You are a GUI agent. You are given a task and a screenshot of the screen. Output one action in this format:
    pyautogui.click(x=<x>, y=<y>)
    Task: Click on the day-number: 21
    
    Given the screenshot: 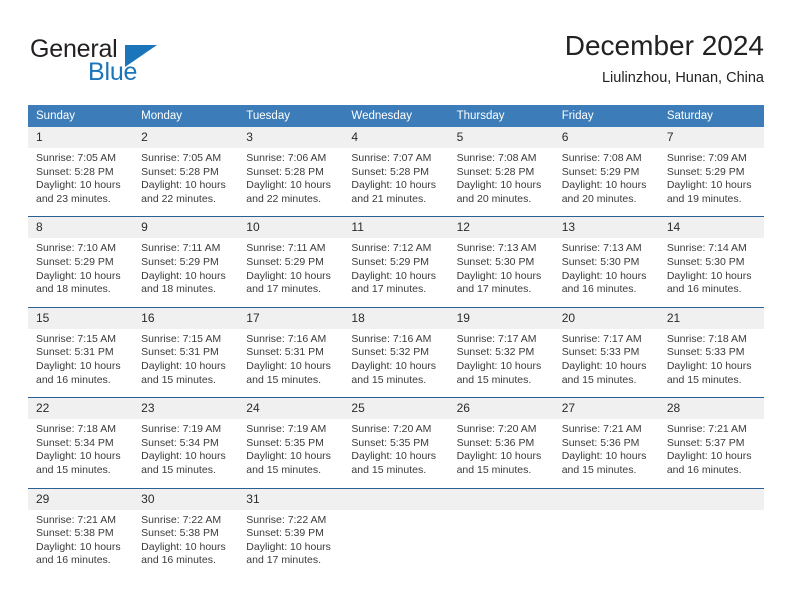 What is the action you would take?
    pyautogui.click(x=711, y=318)
    